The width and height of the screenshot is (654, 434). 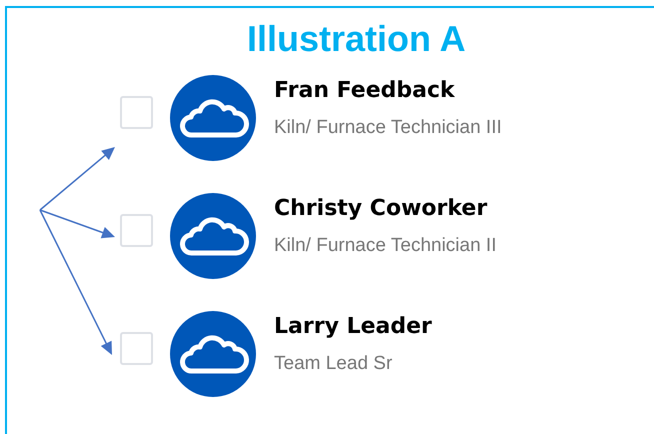 I want to click on job-title: Kiln/ Furnace Technician II, so click(x=385, y=245).